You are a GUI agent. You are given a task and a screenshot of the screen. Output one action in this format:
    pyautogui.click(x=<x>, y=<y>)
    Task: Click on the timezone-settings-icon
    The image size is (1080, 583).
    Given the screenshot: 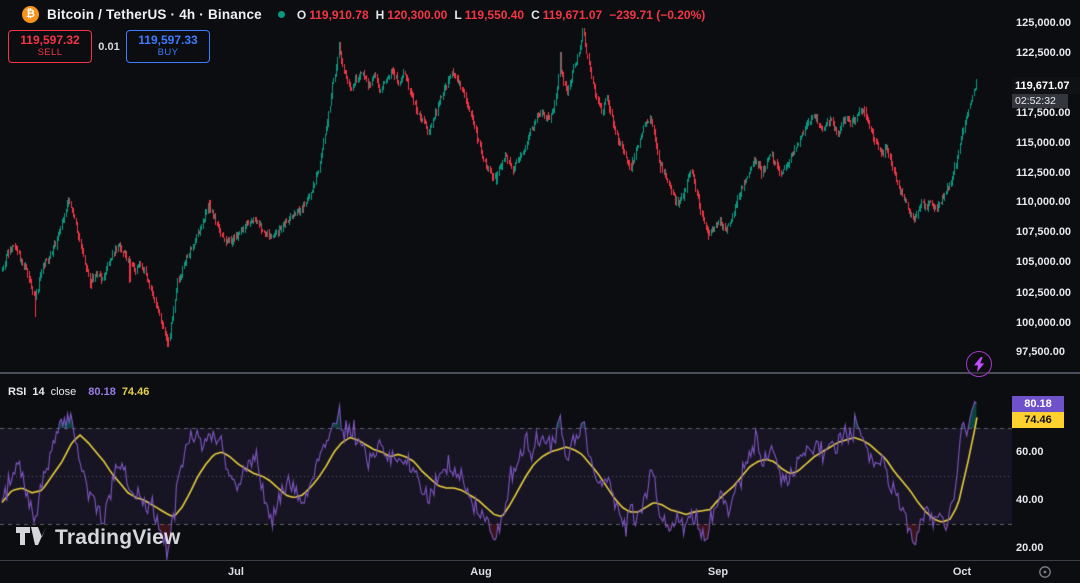 What is the action you would take?
    pyautogui.click(x=1045, y=572)
    